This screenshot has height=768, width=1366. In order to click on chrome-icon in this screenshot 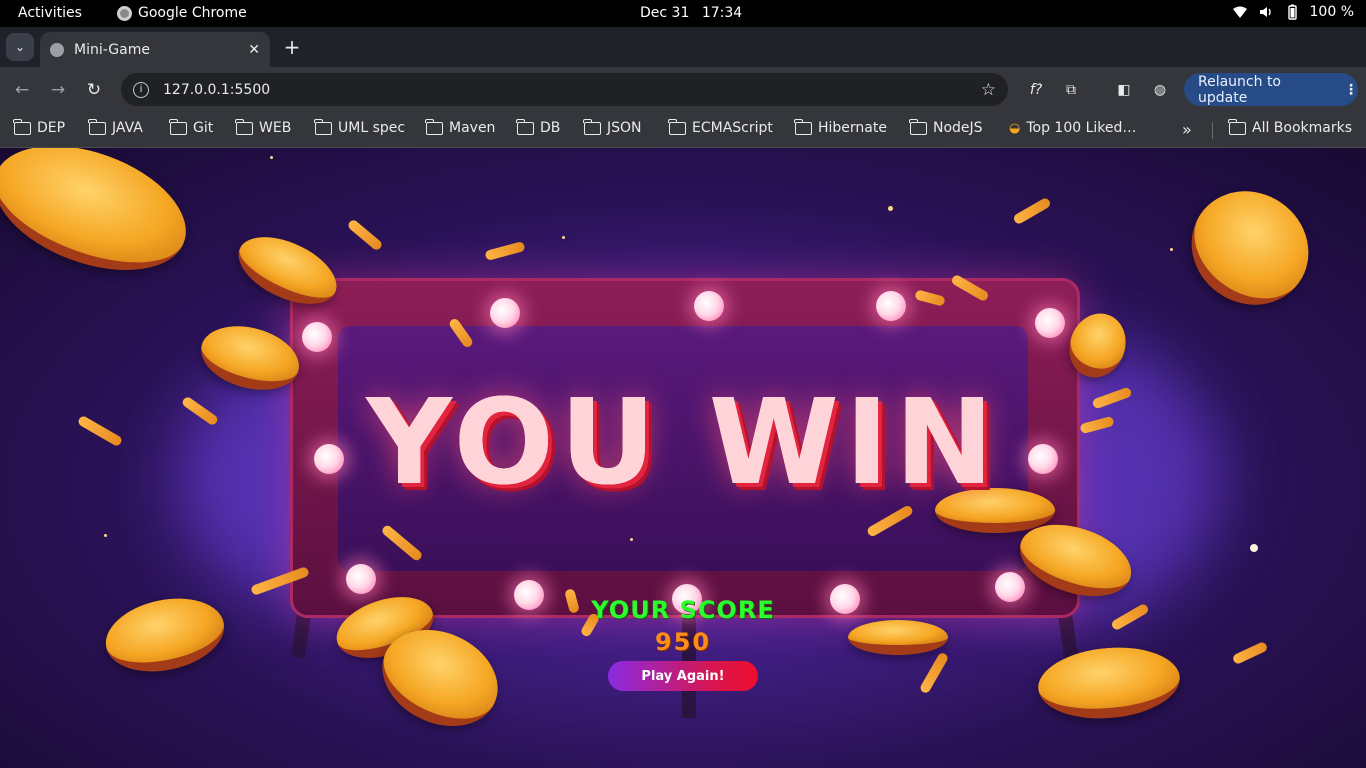, I will do `click(124, 13)`.